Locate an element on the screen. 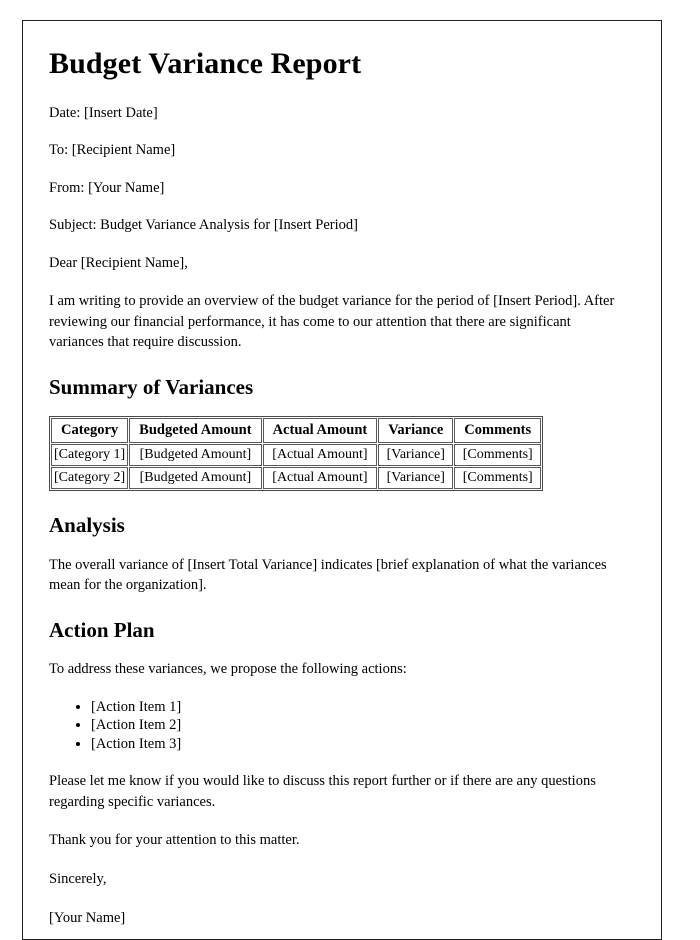 Image resolution: width=700 pixels, height=940 pixels. closing-signature: [Your Name] is located at coordinates (87, 917).